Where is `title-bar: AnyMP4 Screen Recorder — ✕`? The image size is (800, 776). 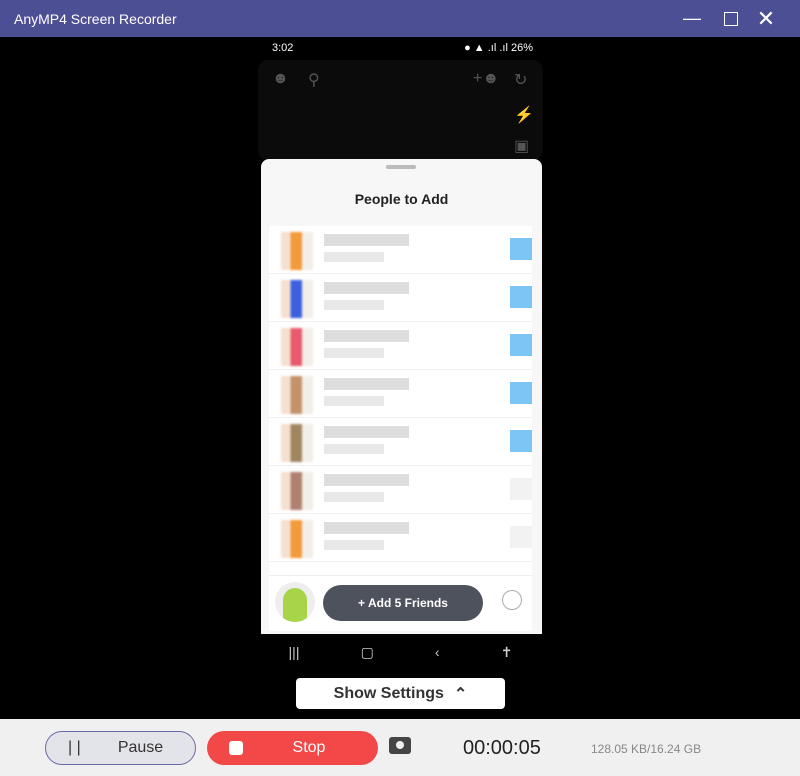 title-bar: AnyMP4 Screen Recorder — ✕ is located at coordinates (400, 18).